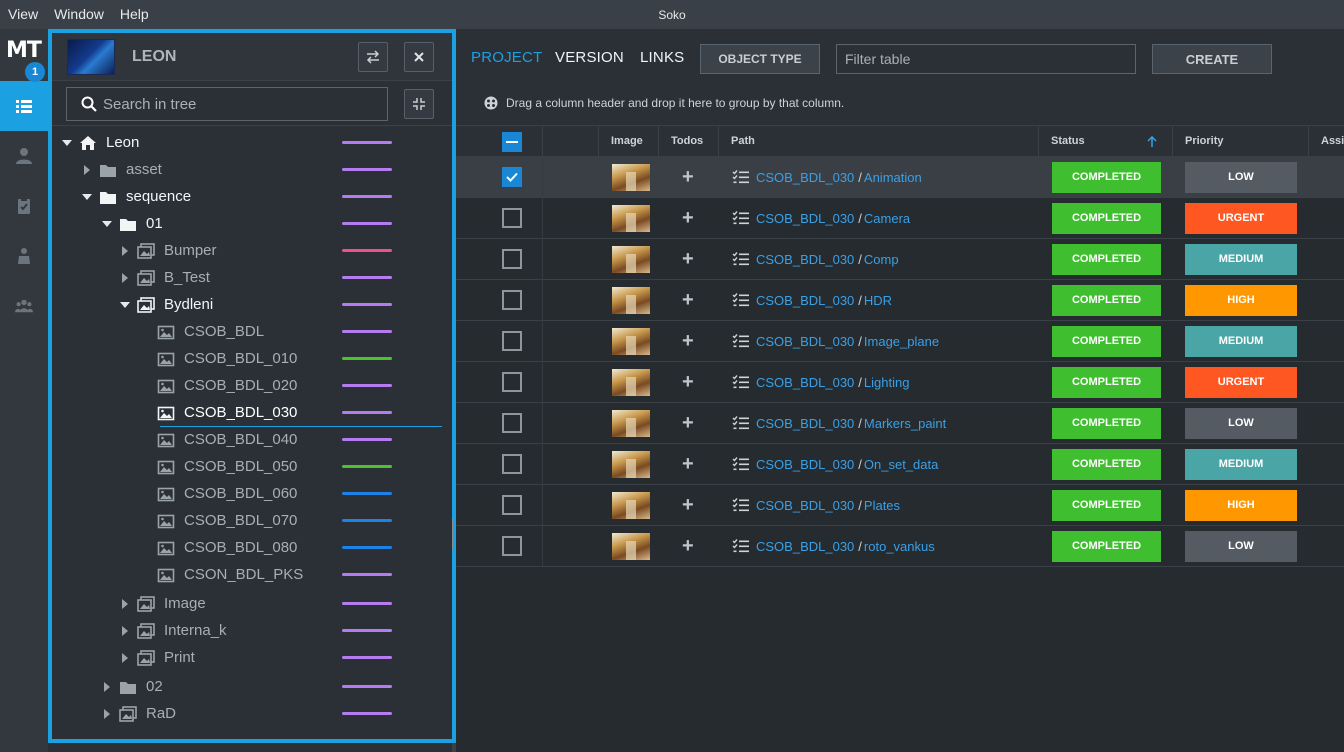 The width and height of the screenshot is (1344, 752). I want to click on table-row: + CSOB_BDL_030 /Animation COMPLETED LOW, so click(900, 177).